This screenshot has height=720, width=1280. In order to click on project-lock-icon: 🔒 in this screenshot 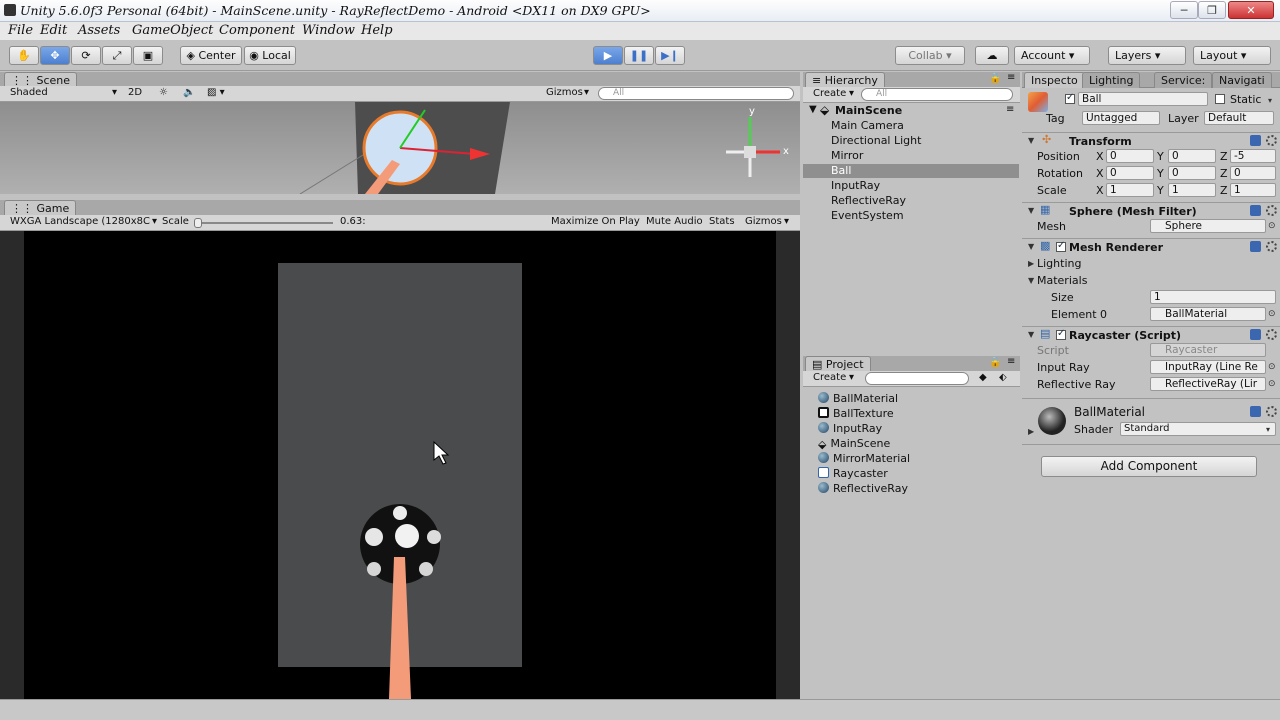, I will do `click(995, 362)`.